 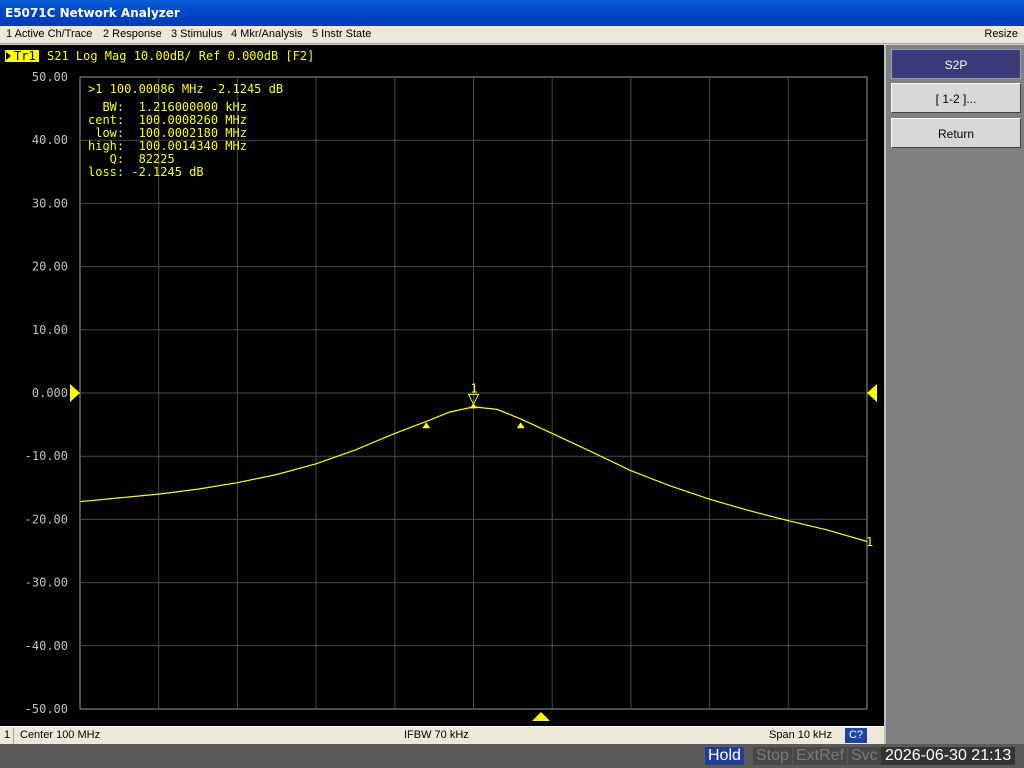 I want to click on ifbw-value: IFBW 70 kHz, so click(x=436, y=735).